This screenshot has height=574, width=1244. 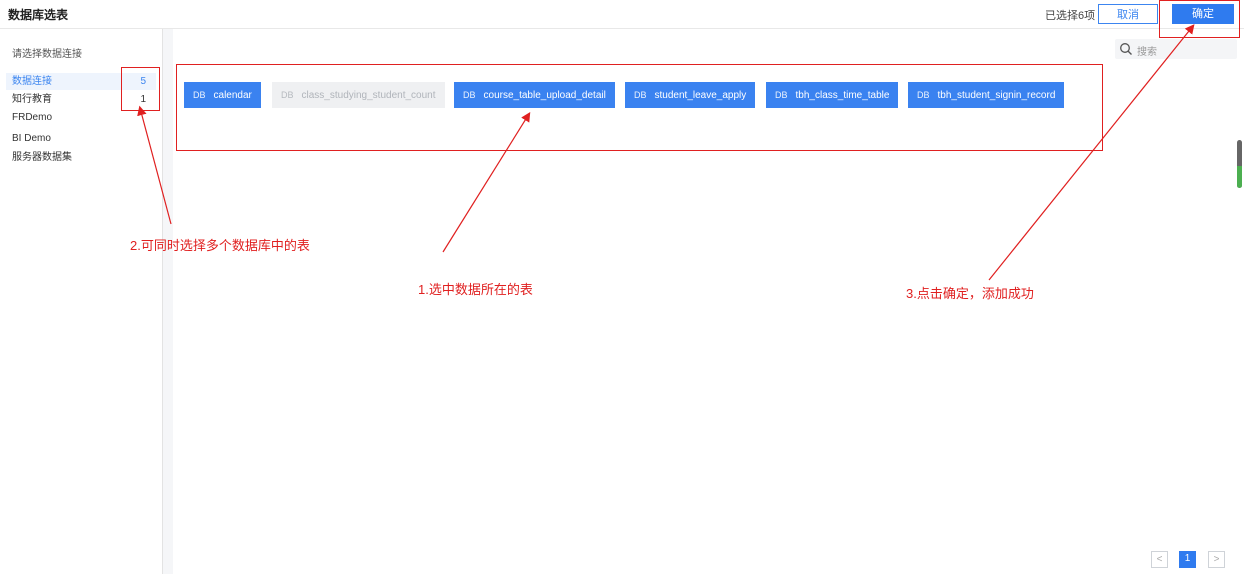 I want to click on arrow-counts, so click(x=154, y=165).